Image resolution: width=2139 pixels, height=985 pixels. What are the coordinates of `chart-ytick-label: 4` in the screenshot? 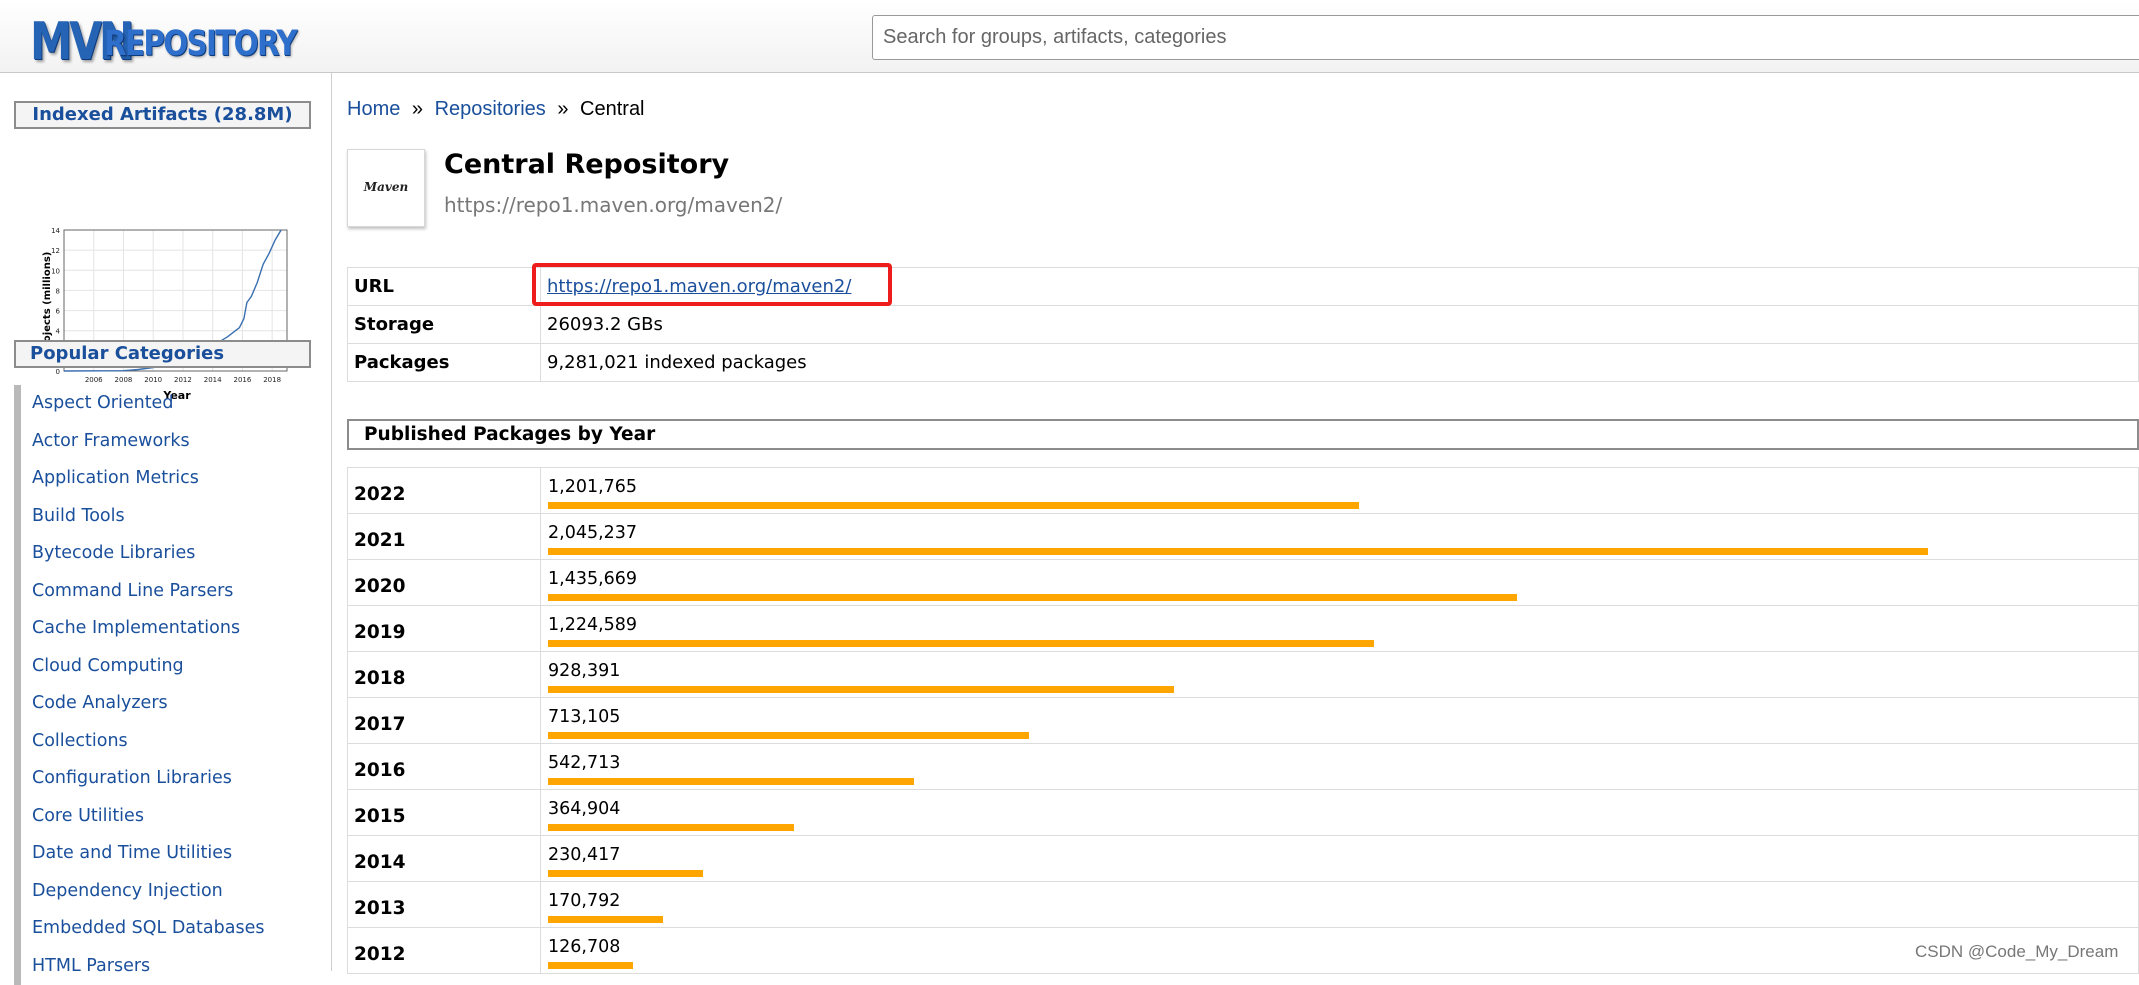 It's located at (58, 332).